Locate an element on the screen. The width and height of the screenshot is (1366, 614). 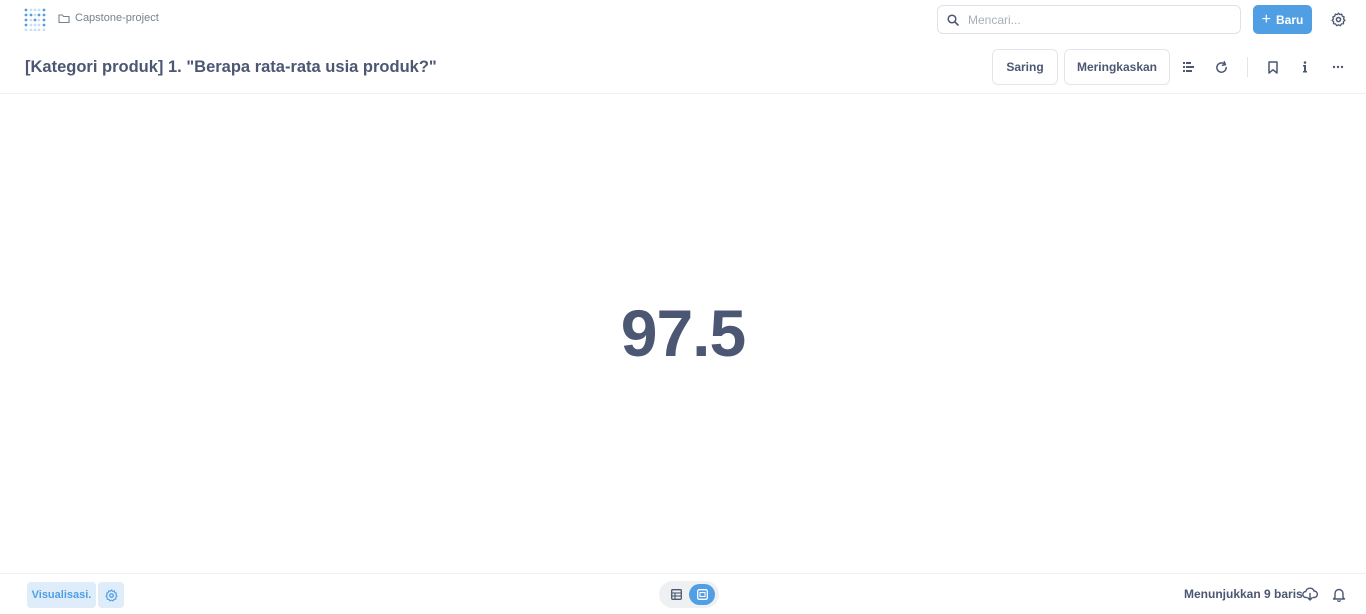
folder-icon is located at coordinates (64, 18).